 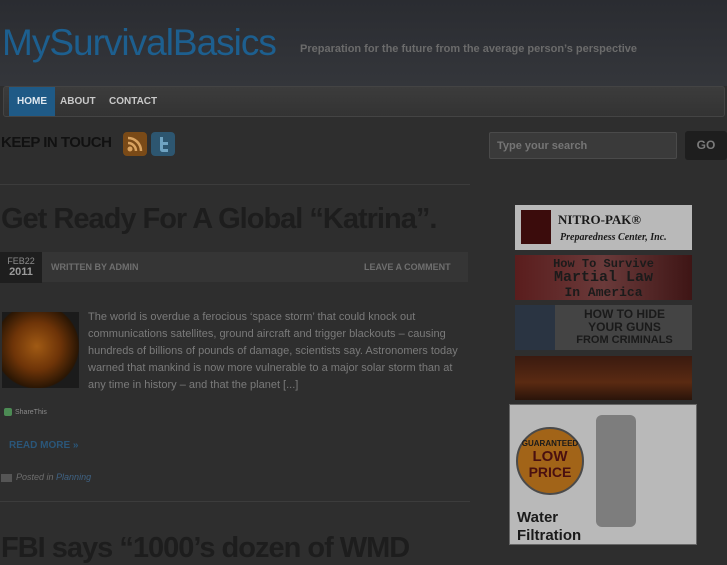 I want to click on ad-hide-guns: HOW TO HIDE YOUR GUNS FROM CRIMINALS, so click(x=603, y=327).